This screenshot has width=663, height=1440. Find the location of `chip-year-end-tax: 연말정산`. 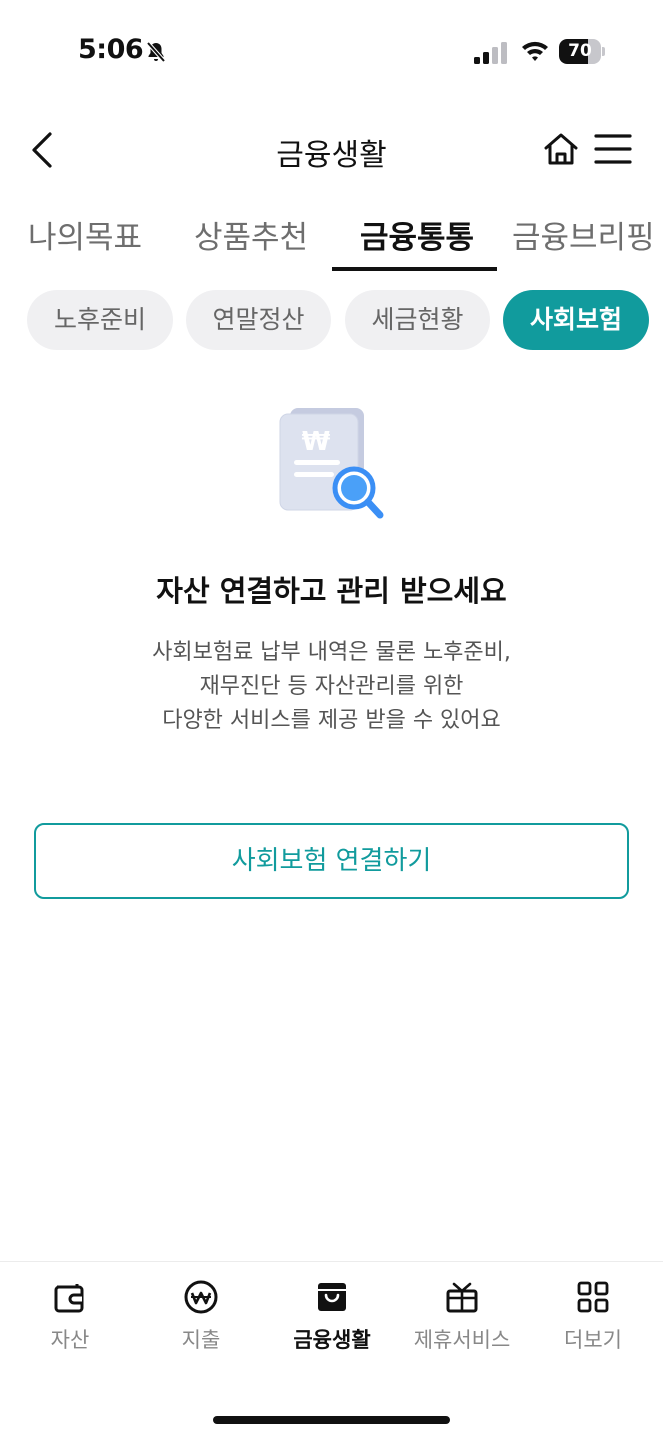

chip-year-end-tax: 연말정산 is located at coordinates (258, 320).